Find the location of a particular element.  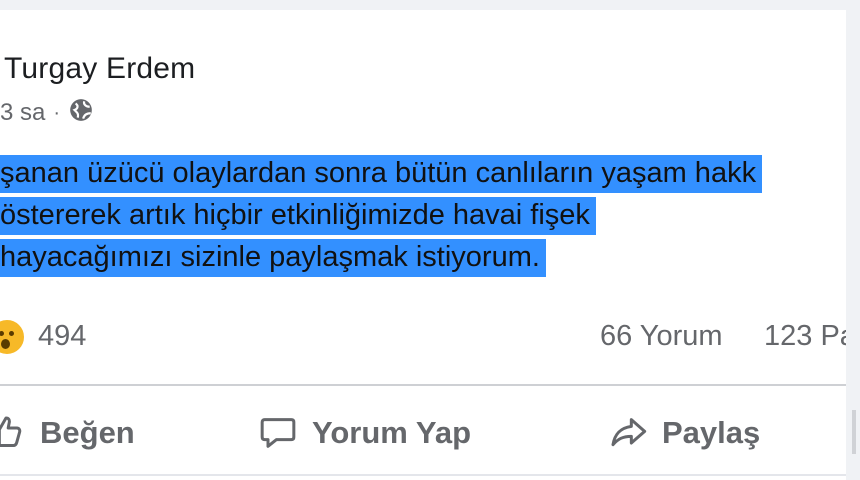

bottom-divider is located at coordinates (423, 475).